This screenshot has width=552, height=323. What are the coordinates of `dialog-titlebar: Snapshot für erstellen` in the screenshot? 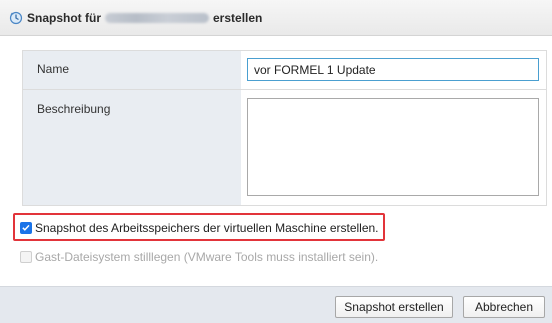 It's located at (276, 18).